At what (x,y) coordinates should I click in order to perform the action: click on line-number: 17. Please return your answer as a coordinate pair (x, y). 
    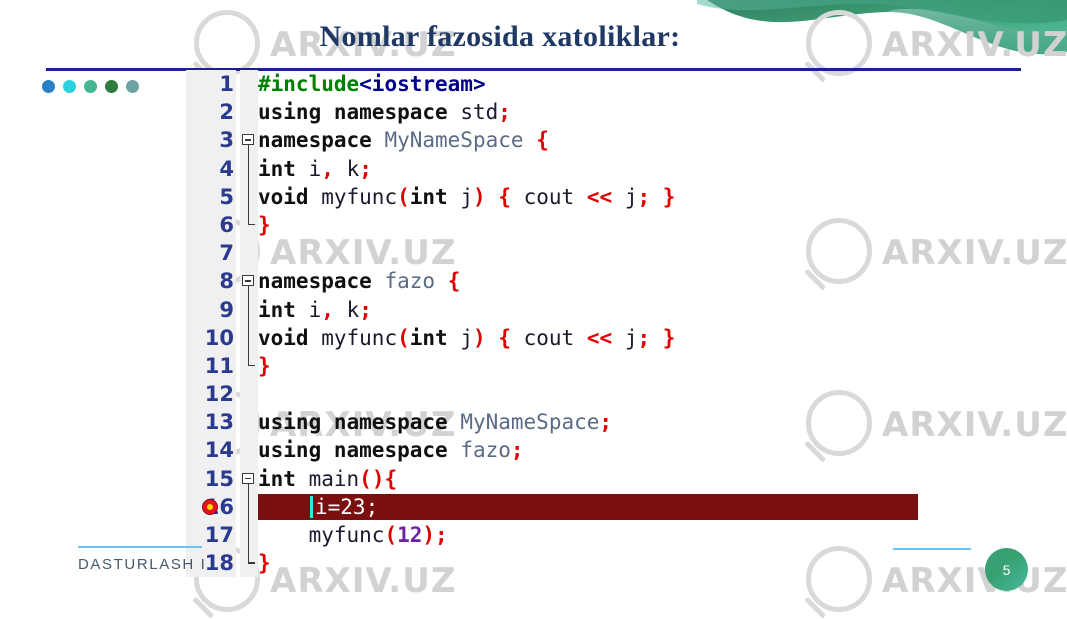
    Looking at the image, I should click on (211, 535).